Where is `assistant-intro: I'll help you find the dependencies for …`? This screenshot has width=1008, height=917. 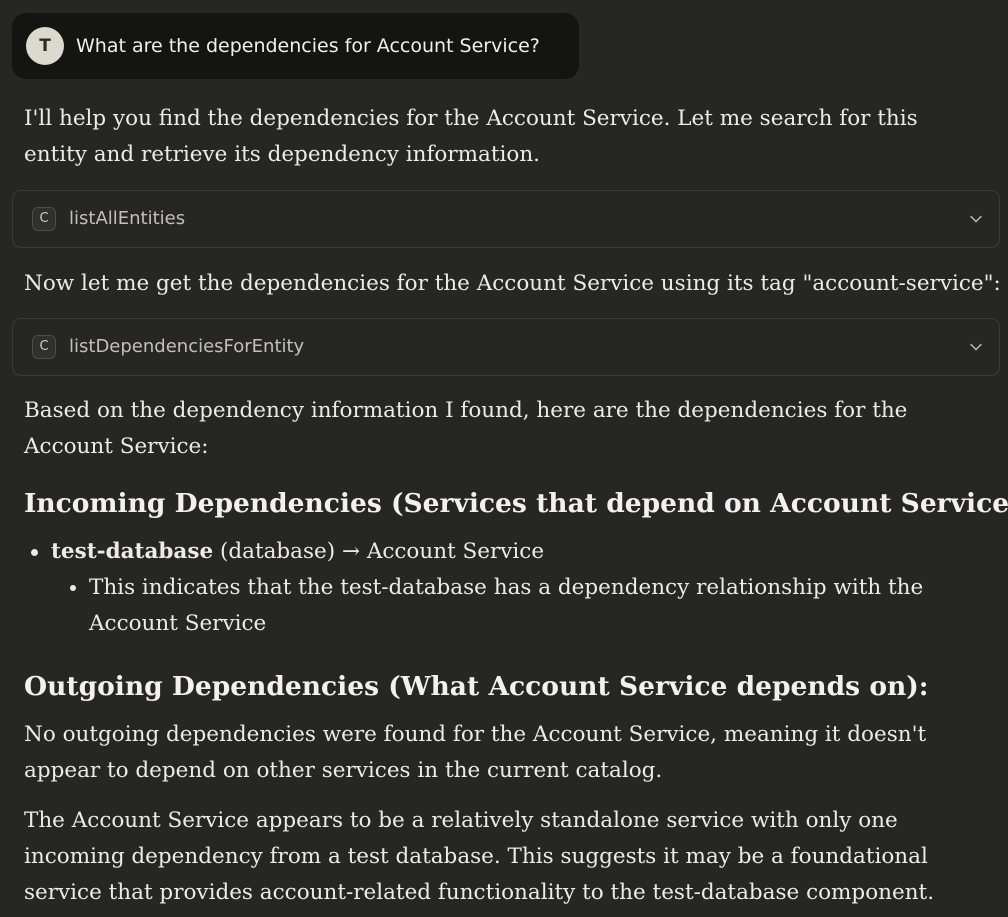 assistant-intro: I'll help you find the dependencies for … is located at coordinates (471, 136).